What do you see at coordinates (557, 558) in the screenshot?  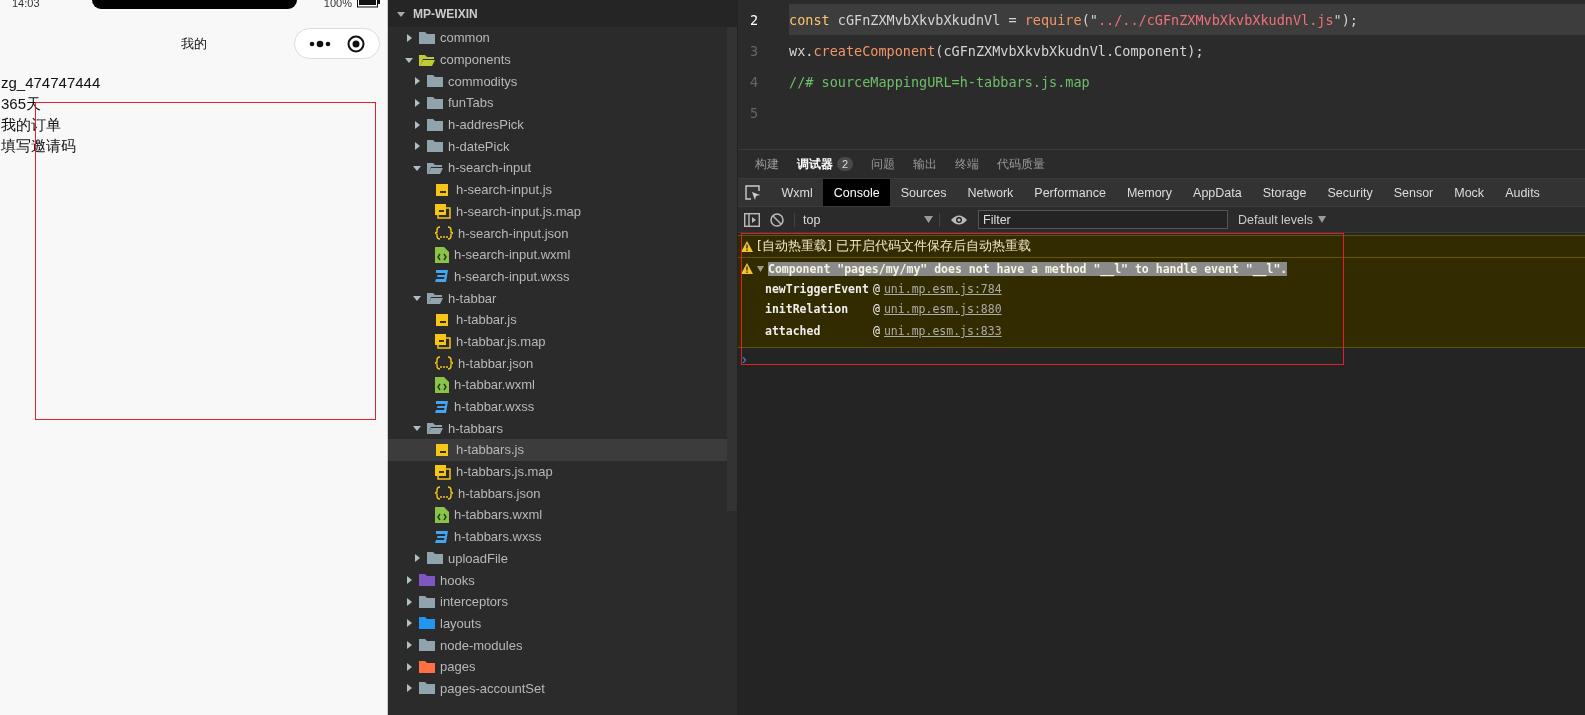 I see `tree-item: uploadFile` at bounding box center [557, 558].